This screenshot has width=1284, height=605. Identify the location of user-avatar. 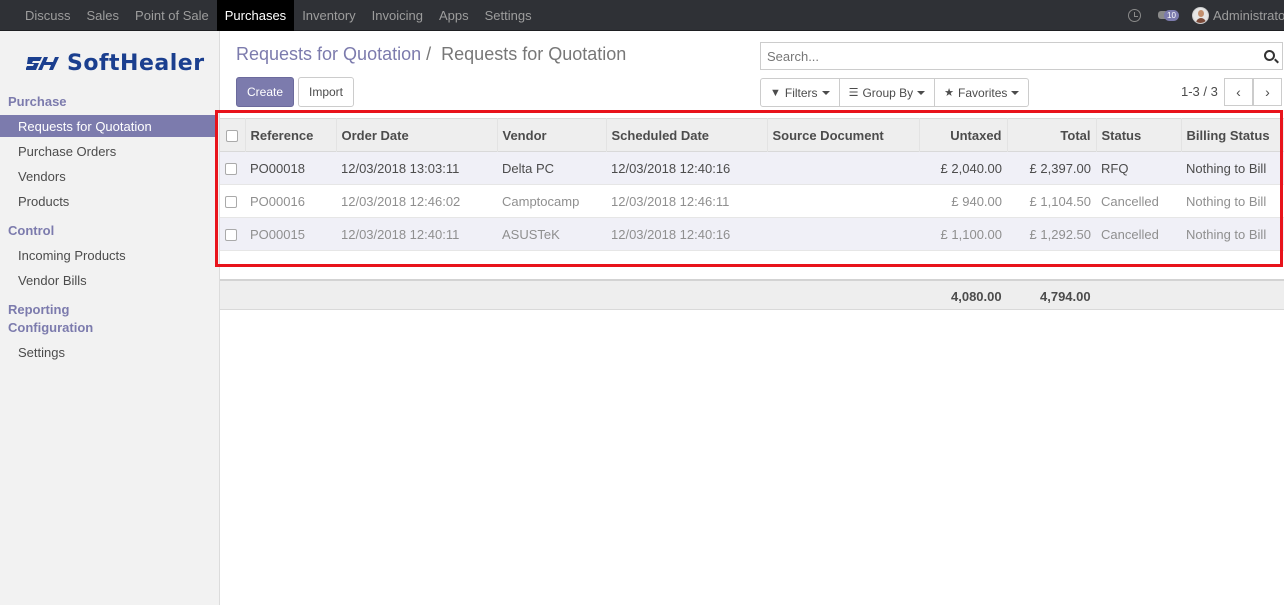
(1200, 15).